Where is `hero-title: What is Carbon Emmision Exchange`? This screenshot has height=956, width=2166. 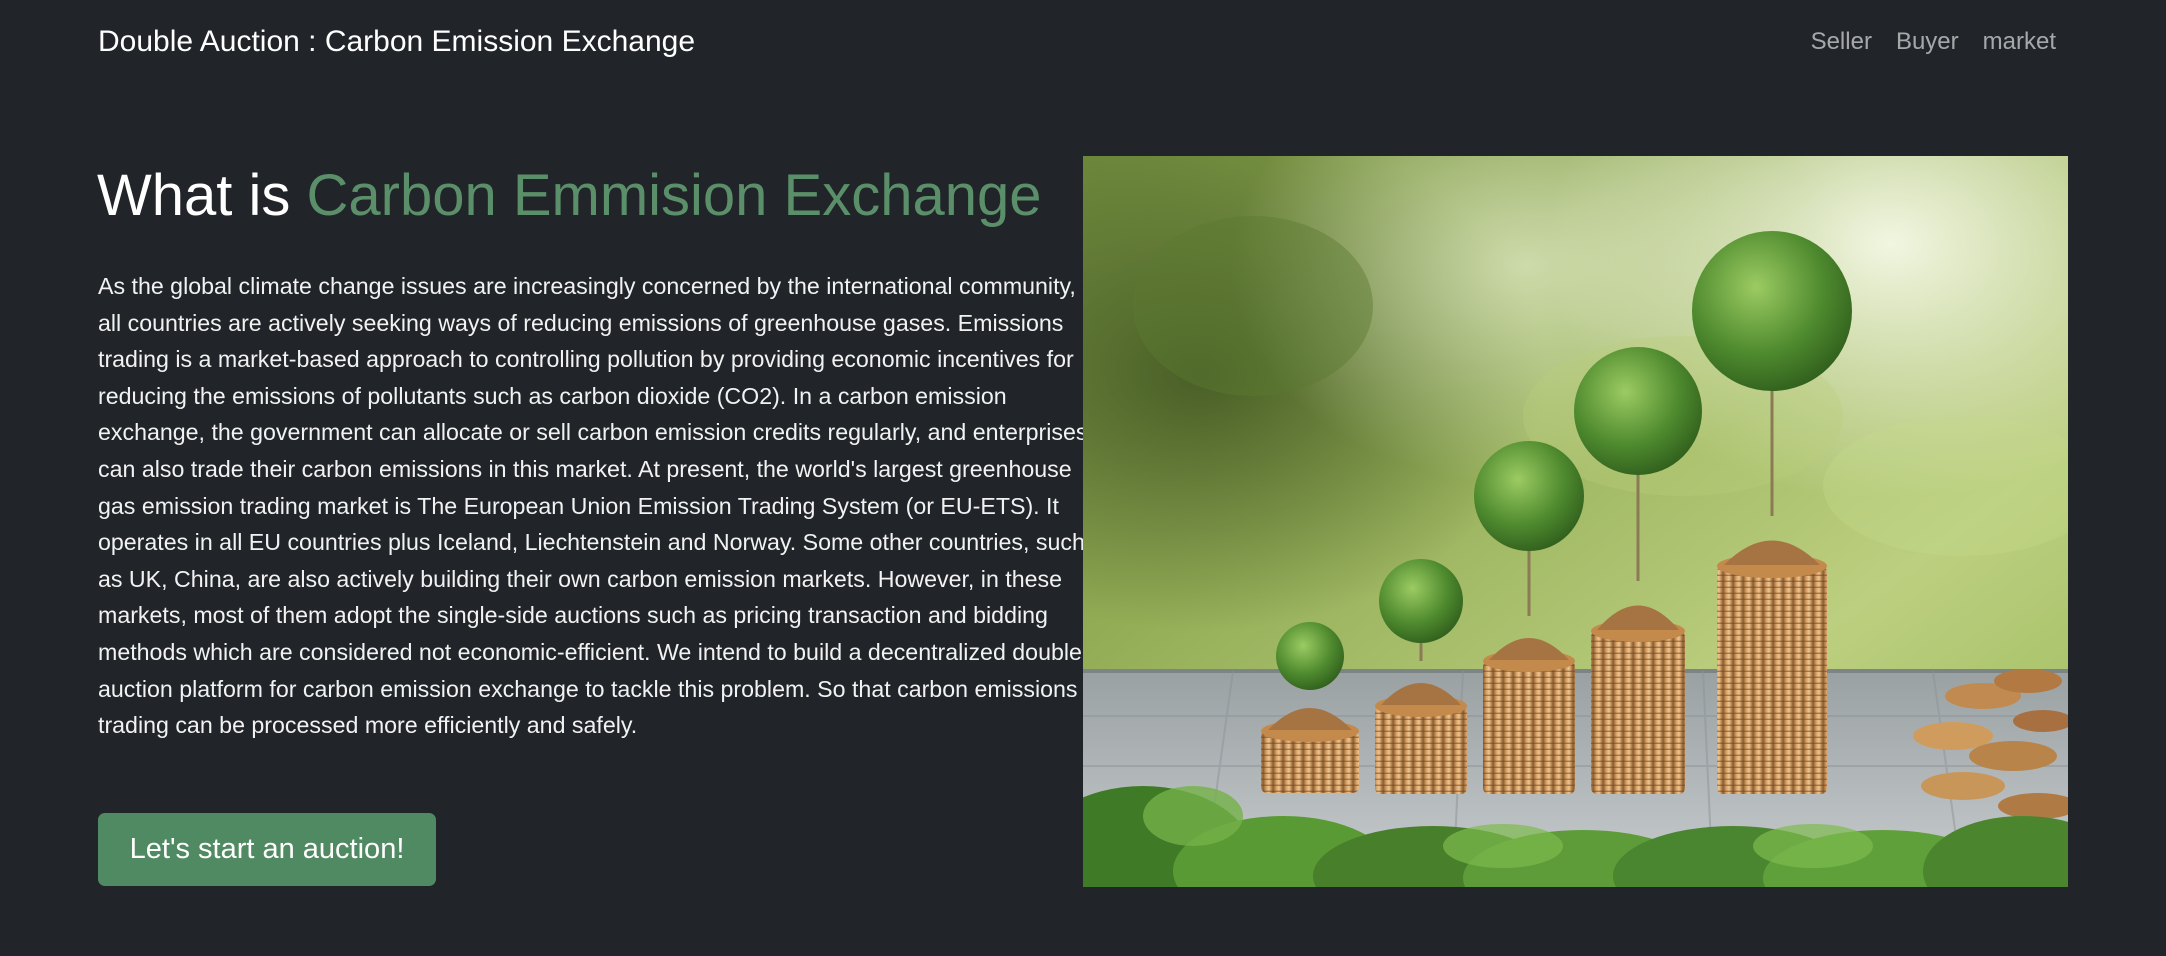 hero-title: What is Carbon Emmision Exchange is located at coordinates (569, 196).